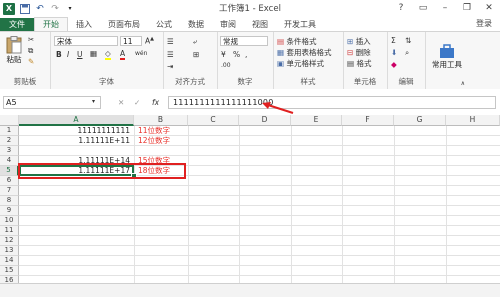 The image size is (500, 297). I want to click on column-header-a: A, so click(76, 120).